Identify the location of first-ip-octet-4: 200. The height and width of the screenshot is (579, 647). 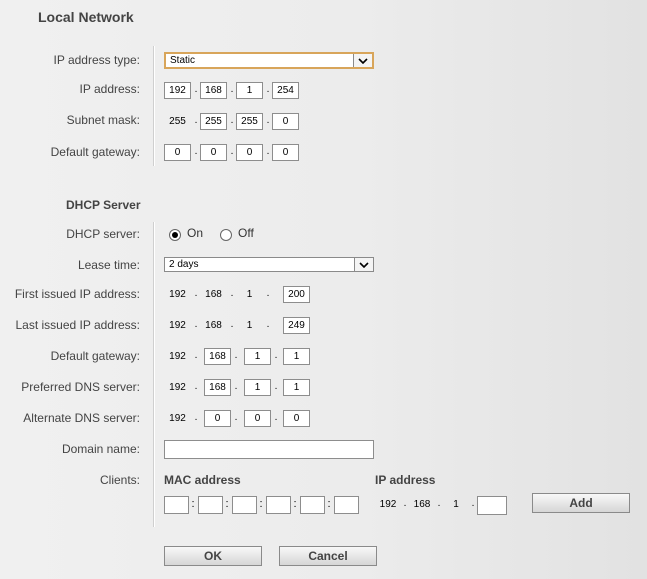
(296, 294).